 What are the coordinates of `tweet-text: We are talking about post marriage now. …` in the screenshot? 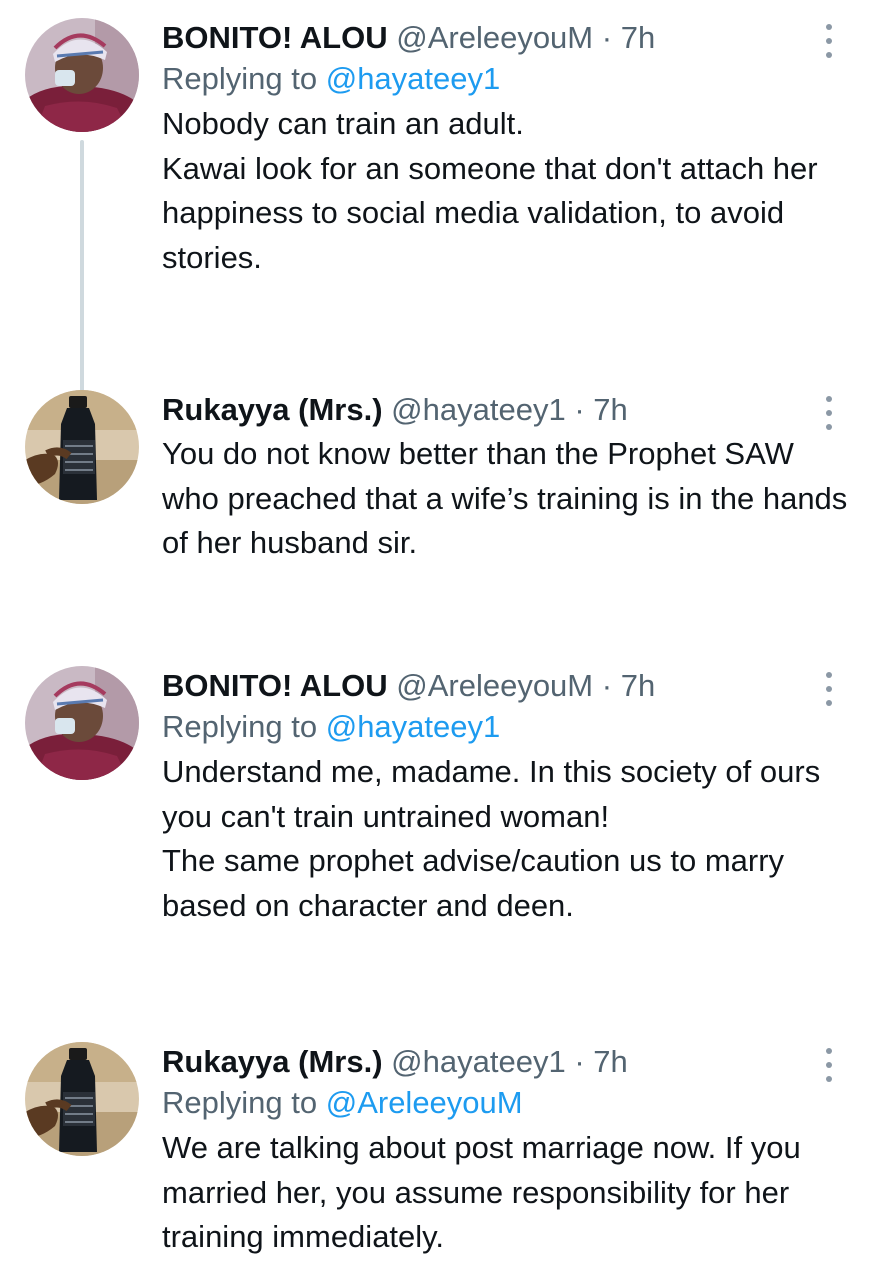 It's located at (481, 1192).